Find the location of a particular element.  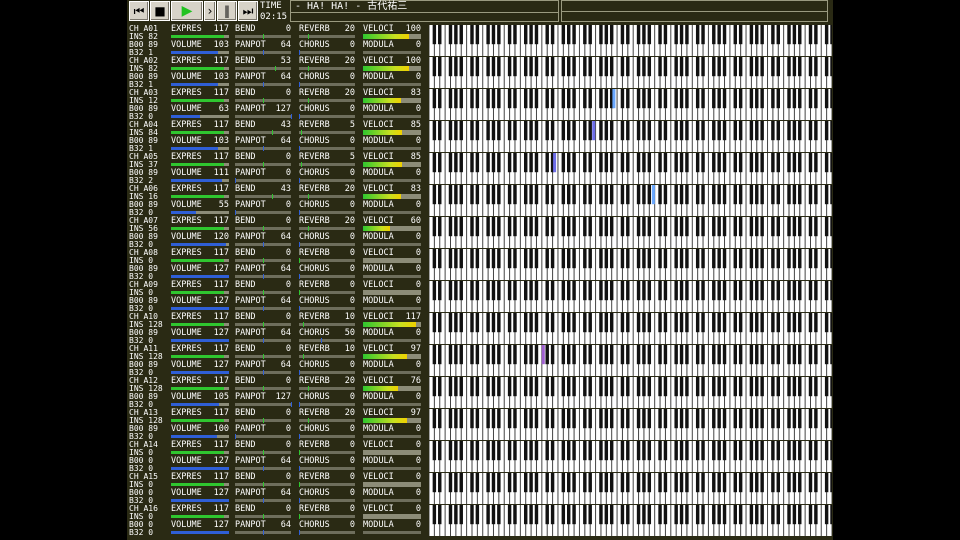

reverb-value: 0 is located at coordinates (352, 253).